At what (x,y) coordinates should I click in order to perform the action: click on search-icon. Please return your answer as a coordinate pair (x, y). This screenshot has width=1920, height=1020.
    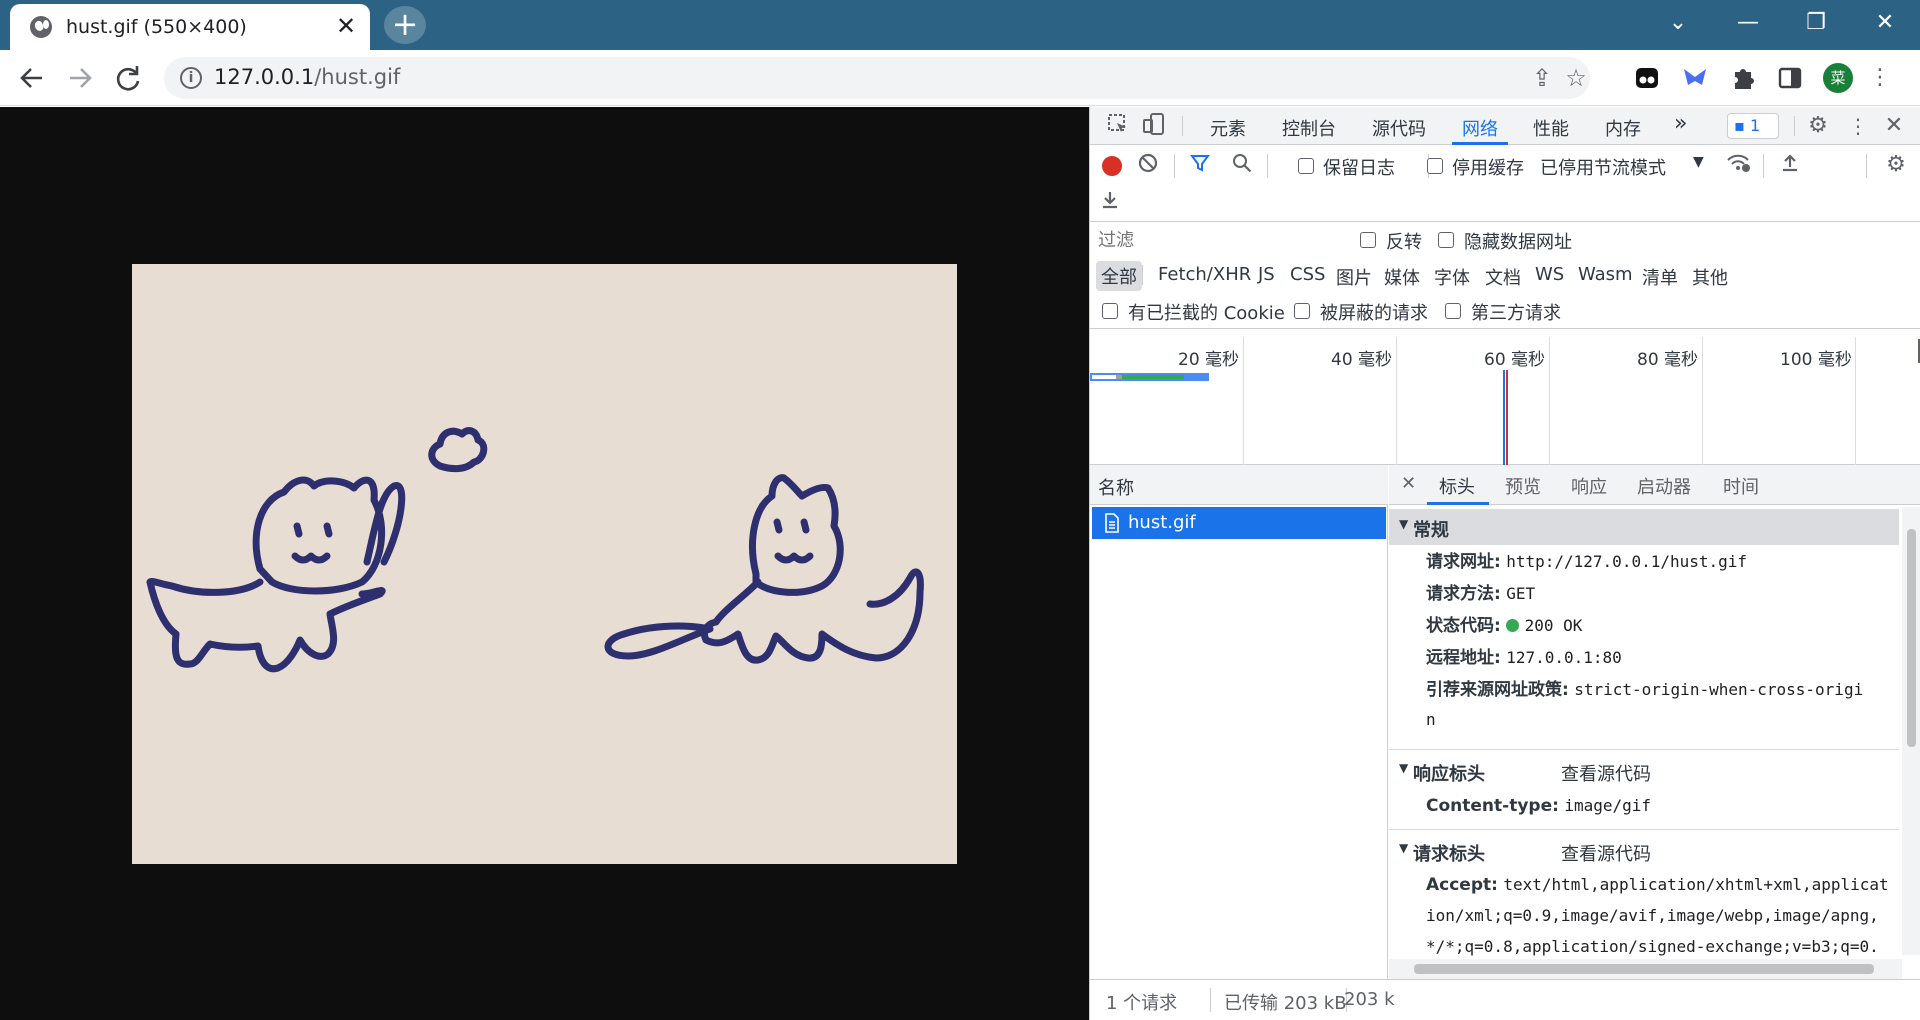
    Looking at the image, I should click on (1242, 166).